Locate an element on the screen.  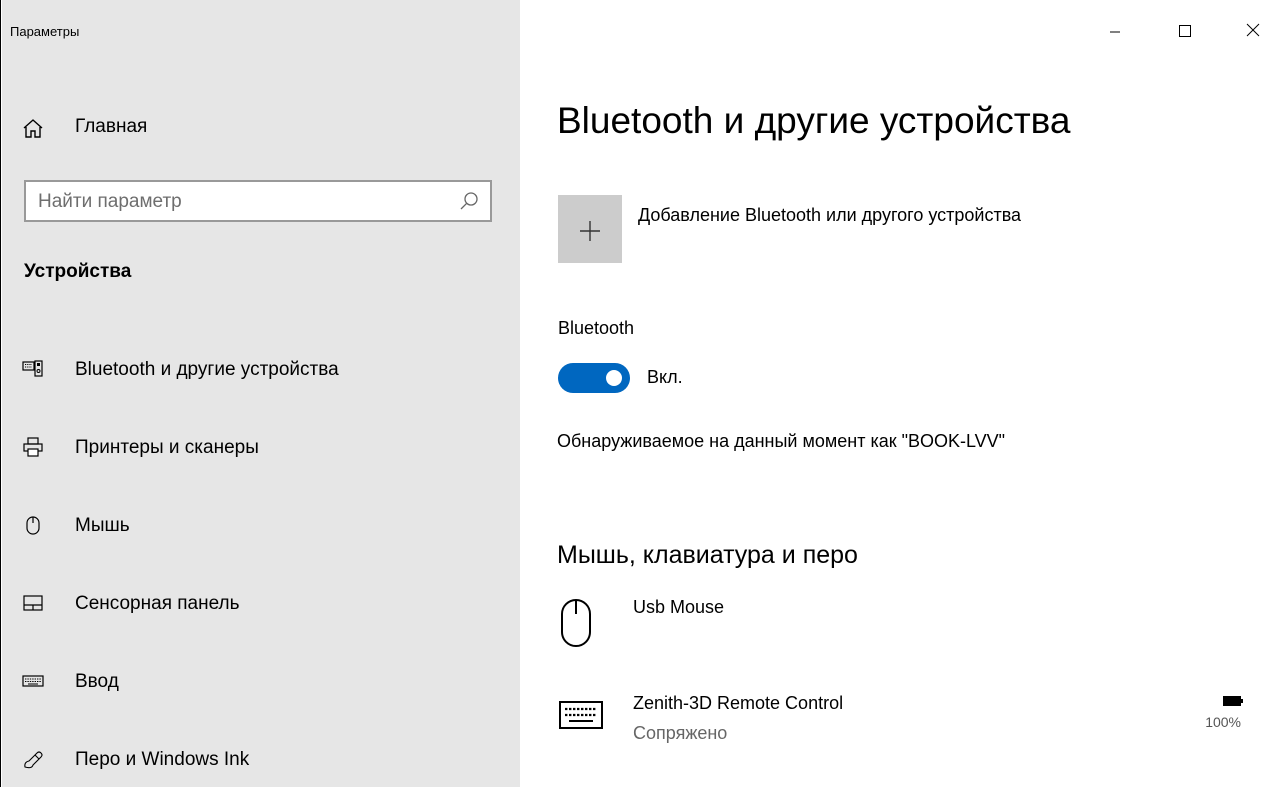
plus-icon is located at coordinates (590, 231).